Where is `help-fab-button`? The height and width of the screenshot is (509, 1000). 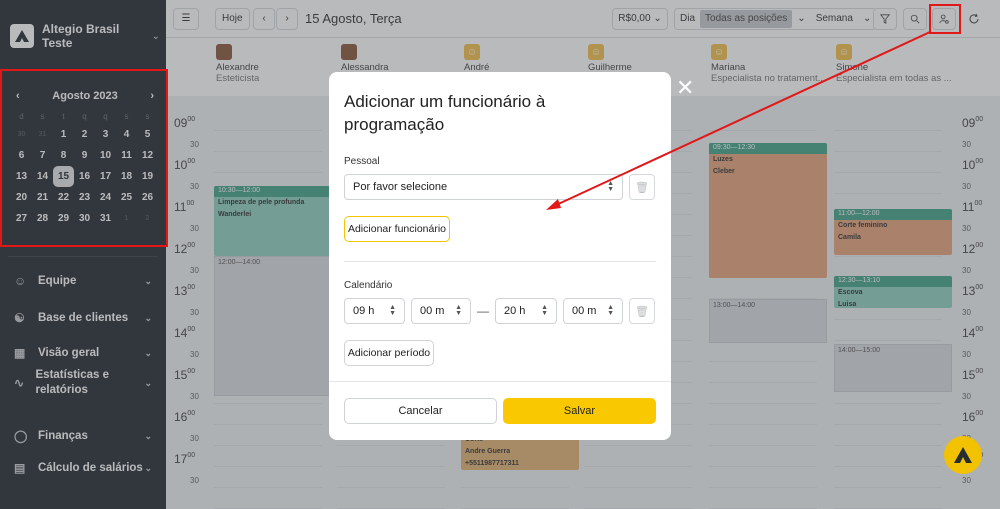
help-fab-button is located at coordinates (963, 455).